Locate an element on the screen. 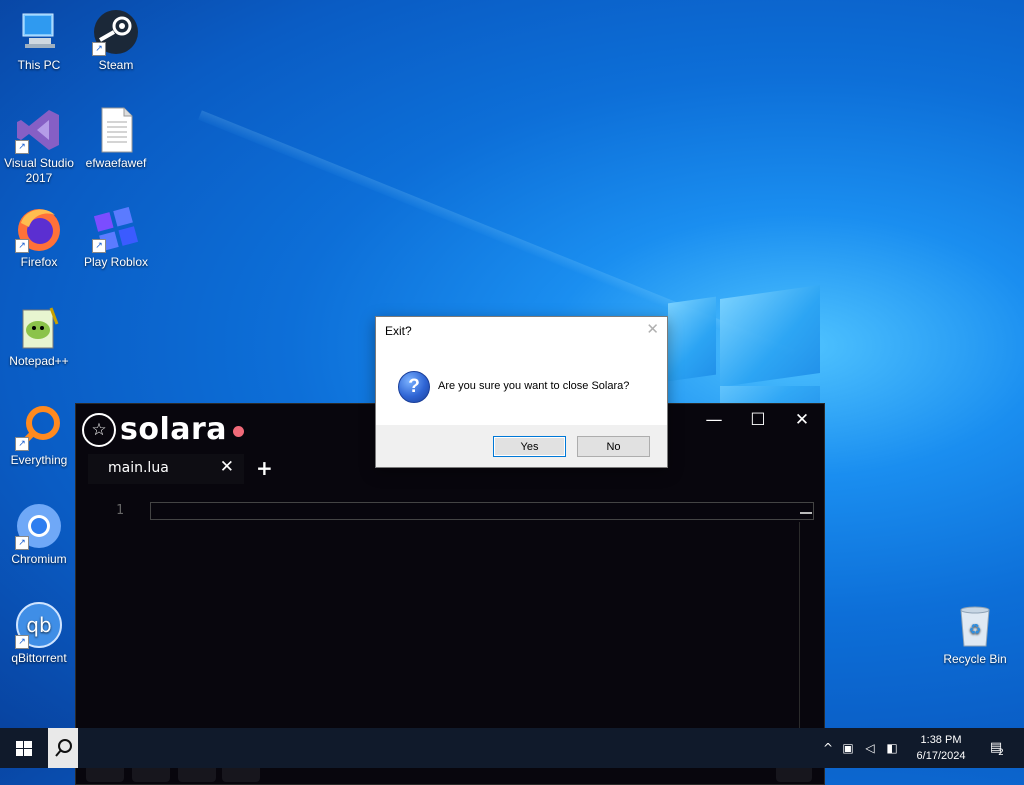 This screenshot has width=1024, height=785. desktop-icon-label: Recycle Bin is located at coordinates (975, 659).